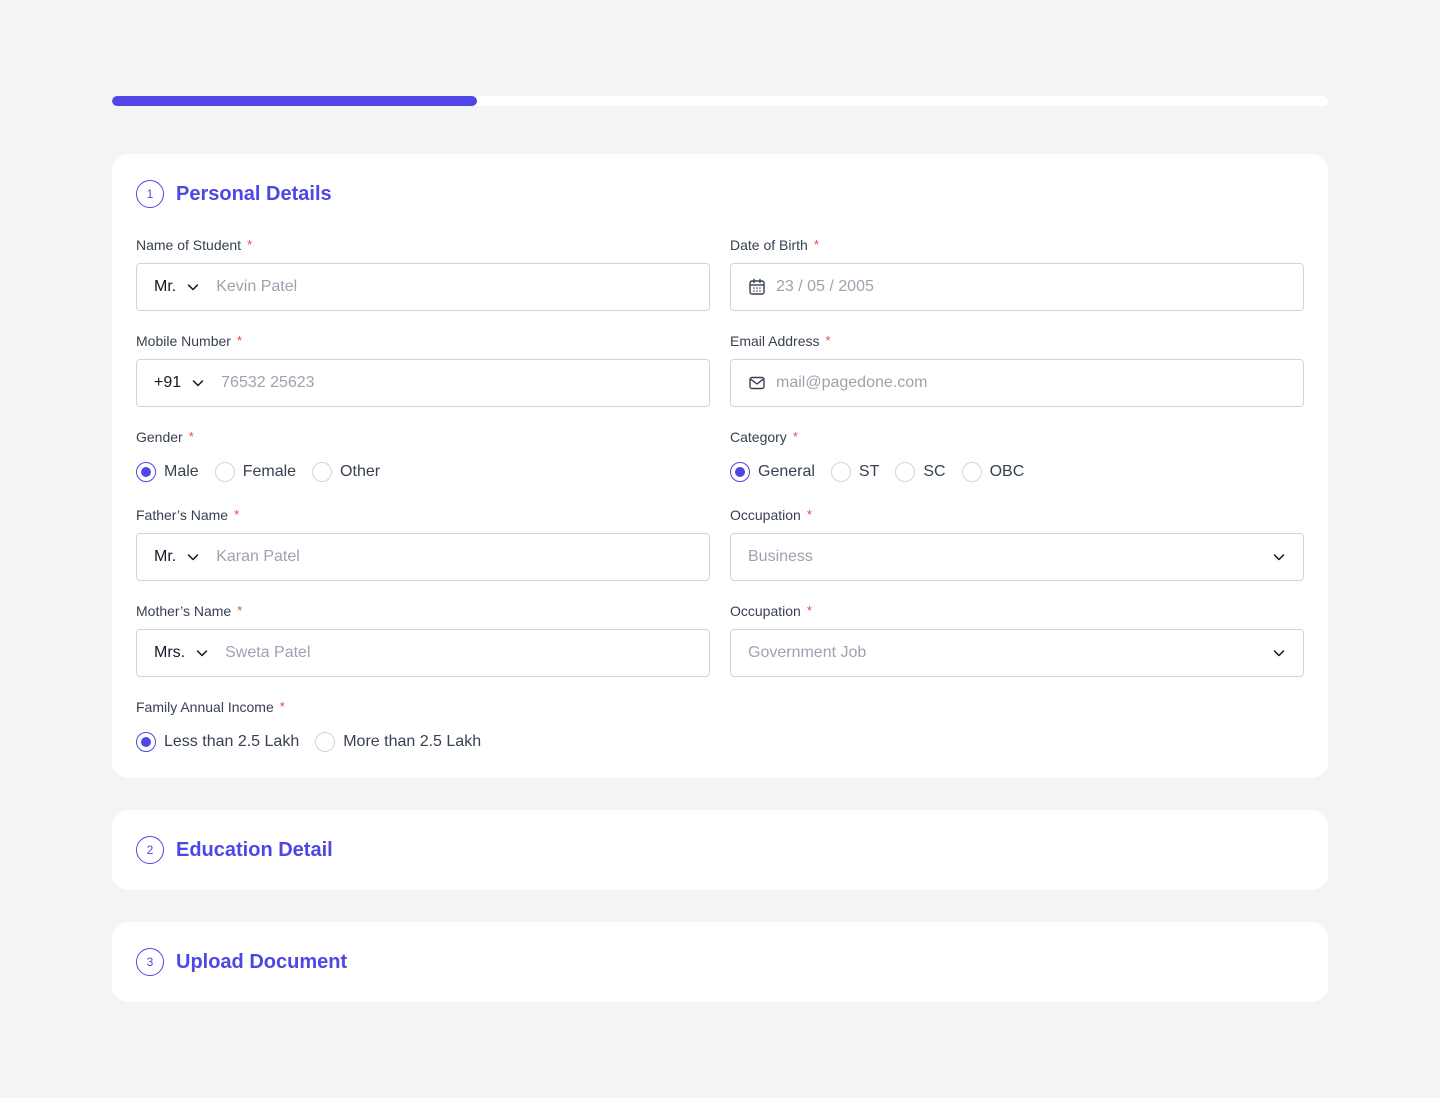 This screenshot has height=1098, width=1440. What do you see at coordinates (294, 101) in the screenshot?
I see `progress-bar-fill` at bounding box center [294, 101].